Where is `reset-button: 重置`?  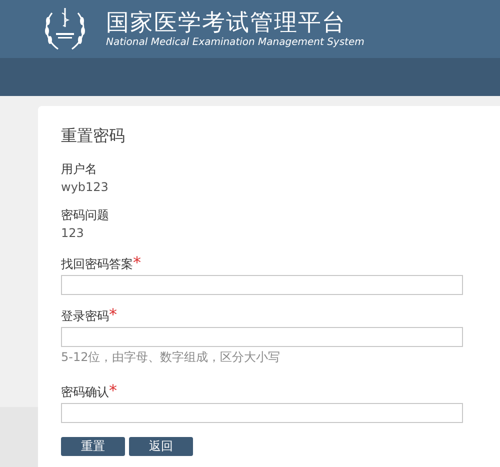
reset-button: 重置 is located at coordinates (93, 446).